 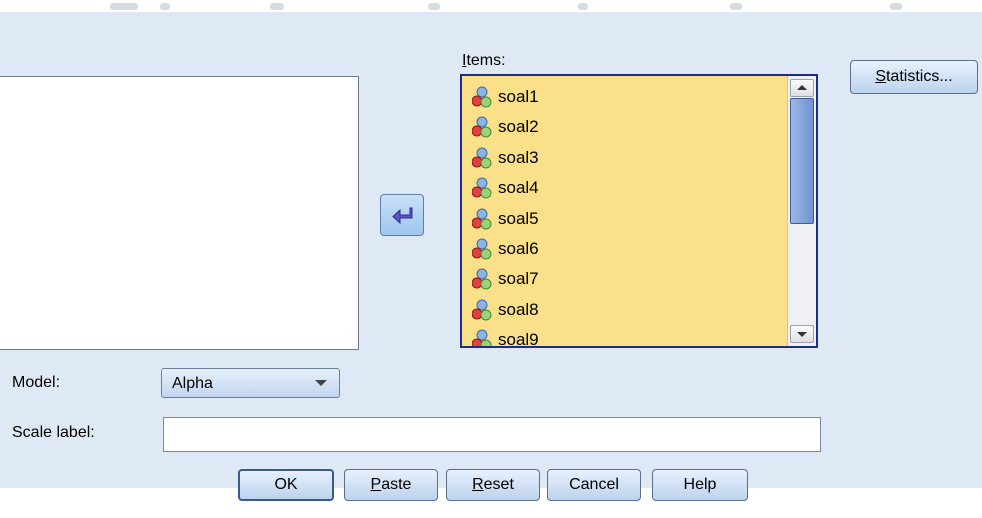 I want to click on scroll-down-button, so click(x=802, y=334).